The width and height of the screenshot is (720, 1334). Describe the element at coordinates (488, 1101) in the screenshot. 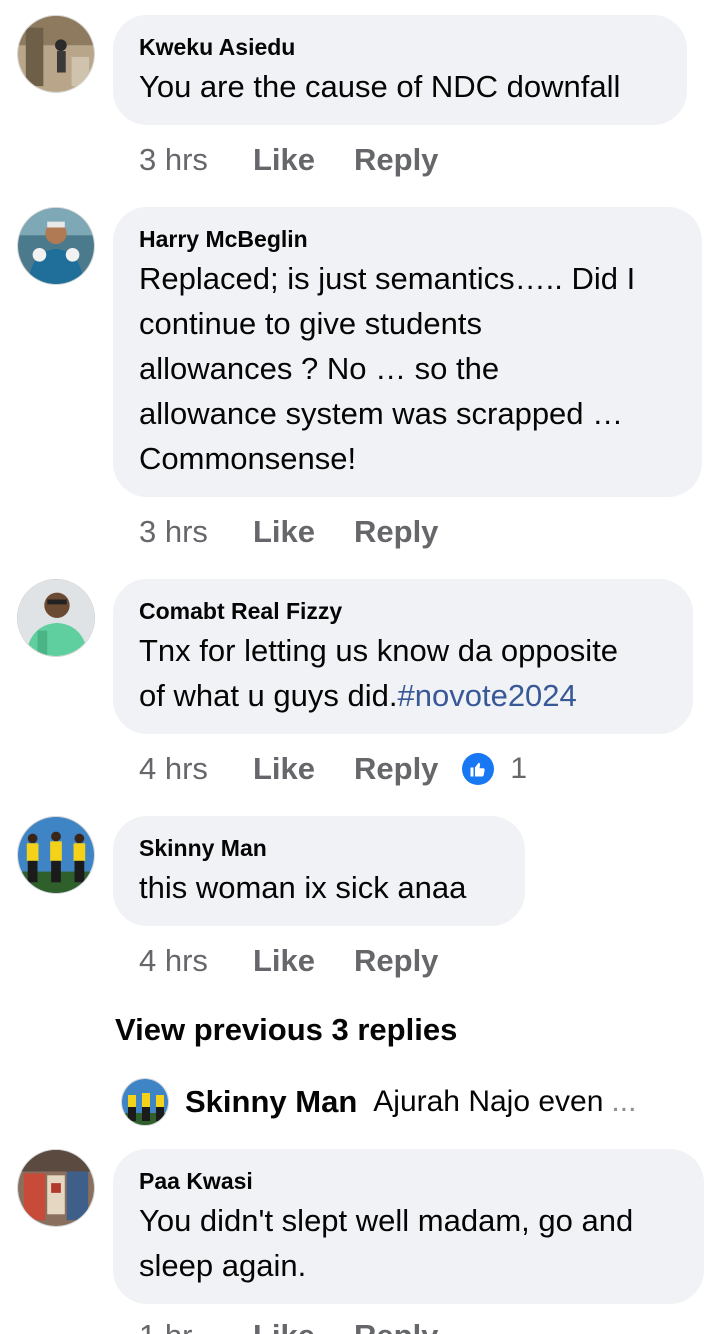

I see `reply-preview-text: Ajurah Najo even` at that location.